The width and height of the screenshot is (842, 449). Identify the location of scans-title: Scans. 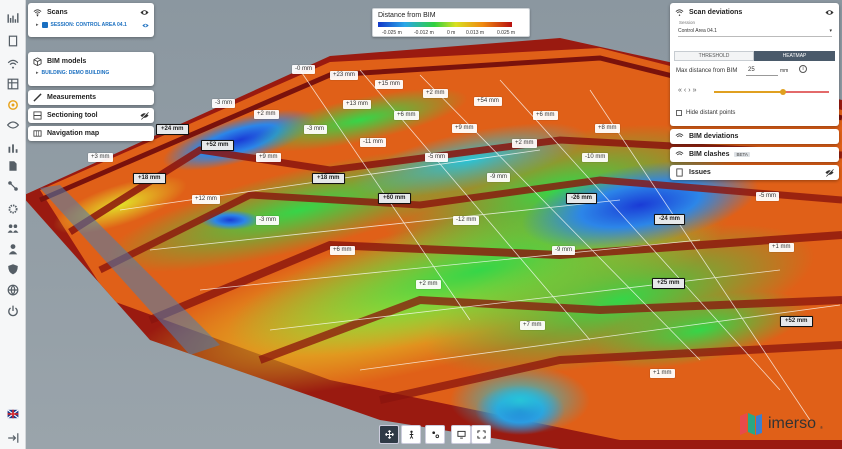
(57, 12).